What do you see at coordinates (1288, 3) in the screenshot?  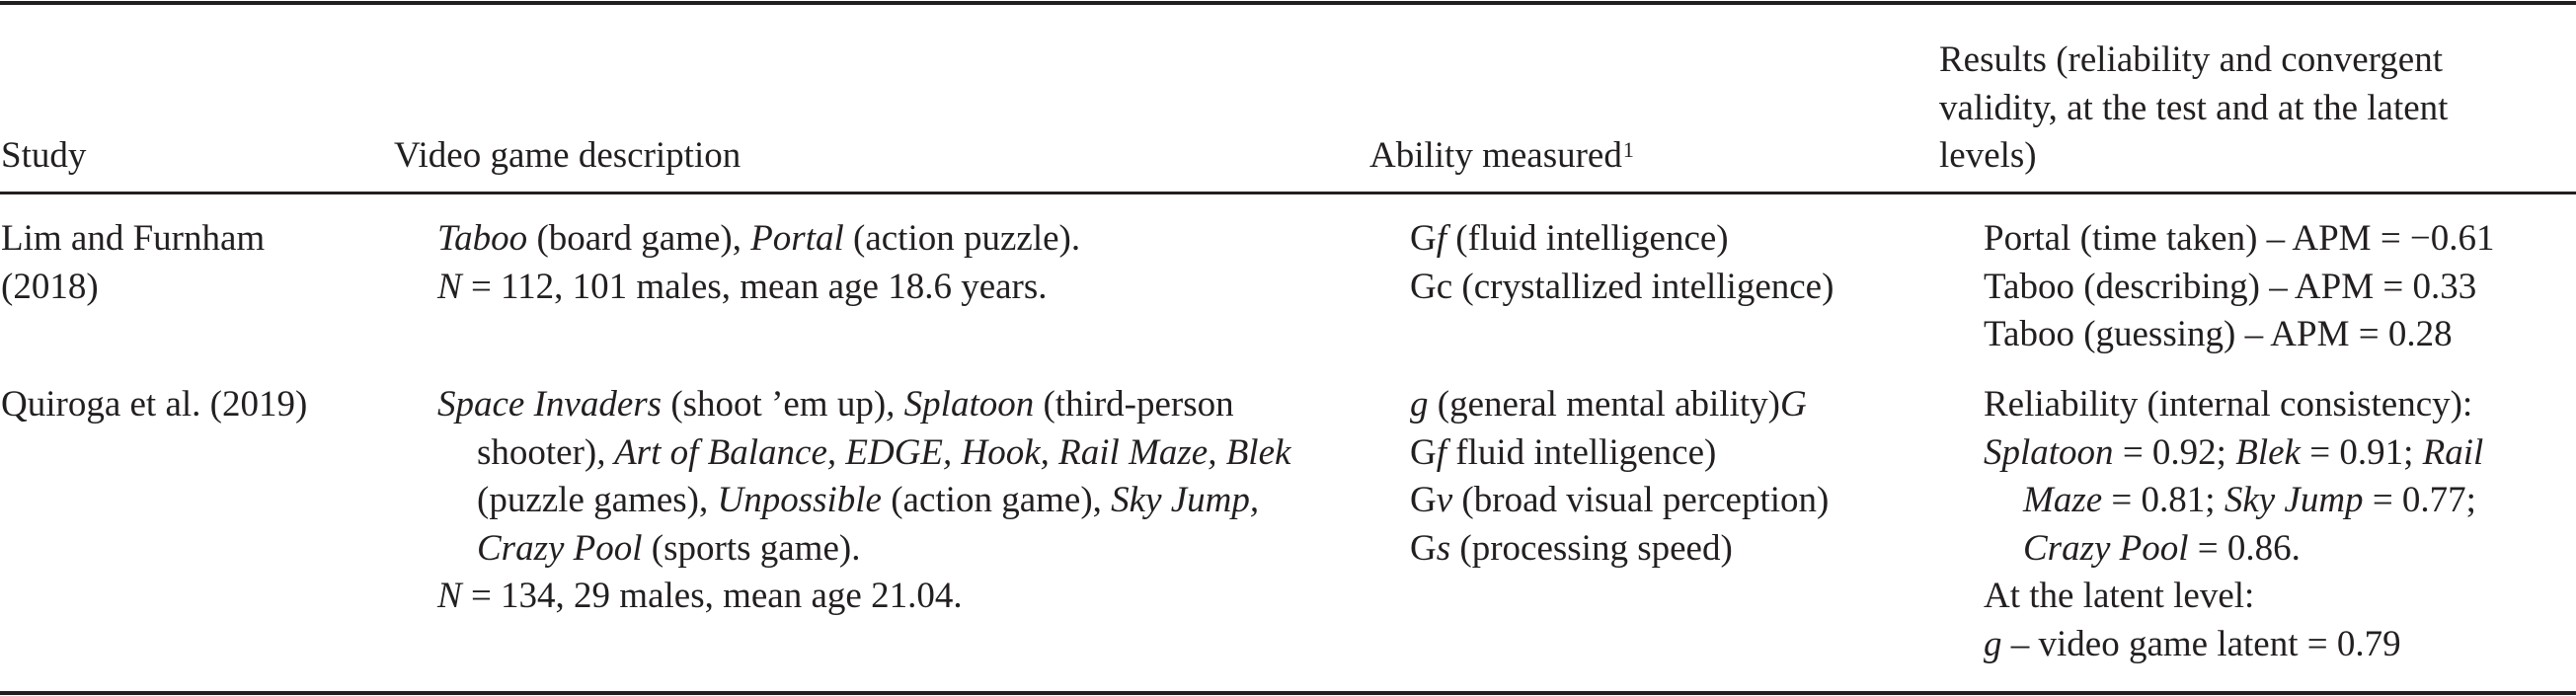 I see `table-top-rule` at bounding box center [1288, 3].